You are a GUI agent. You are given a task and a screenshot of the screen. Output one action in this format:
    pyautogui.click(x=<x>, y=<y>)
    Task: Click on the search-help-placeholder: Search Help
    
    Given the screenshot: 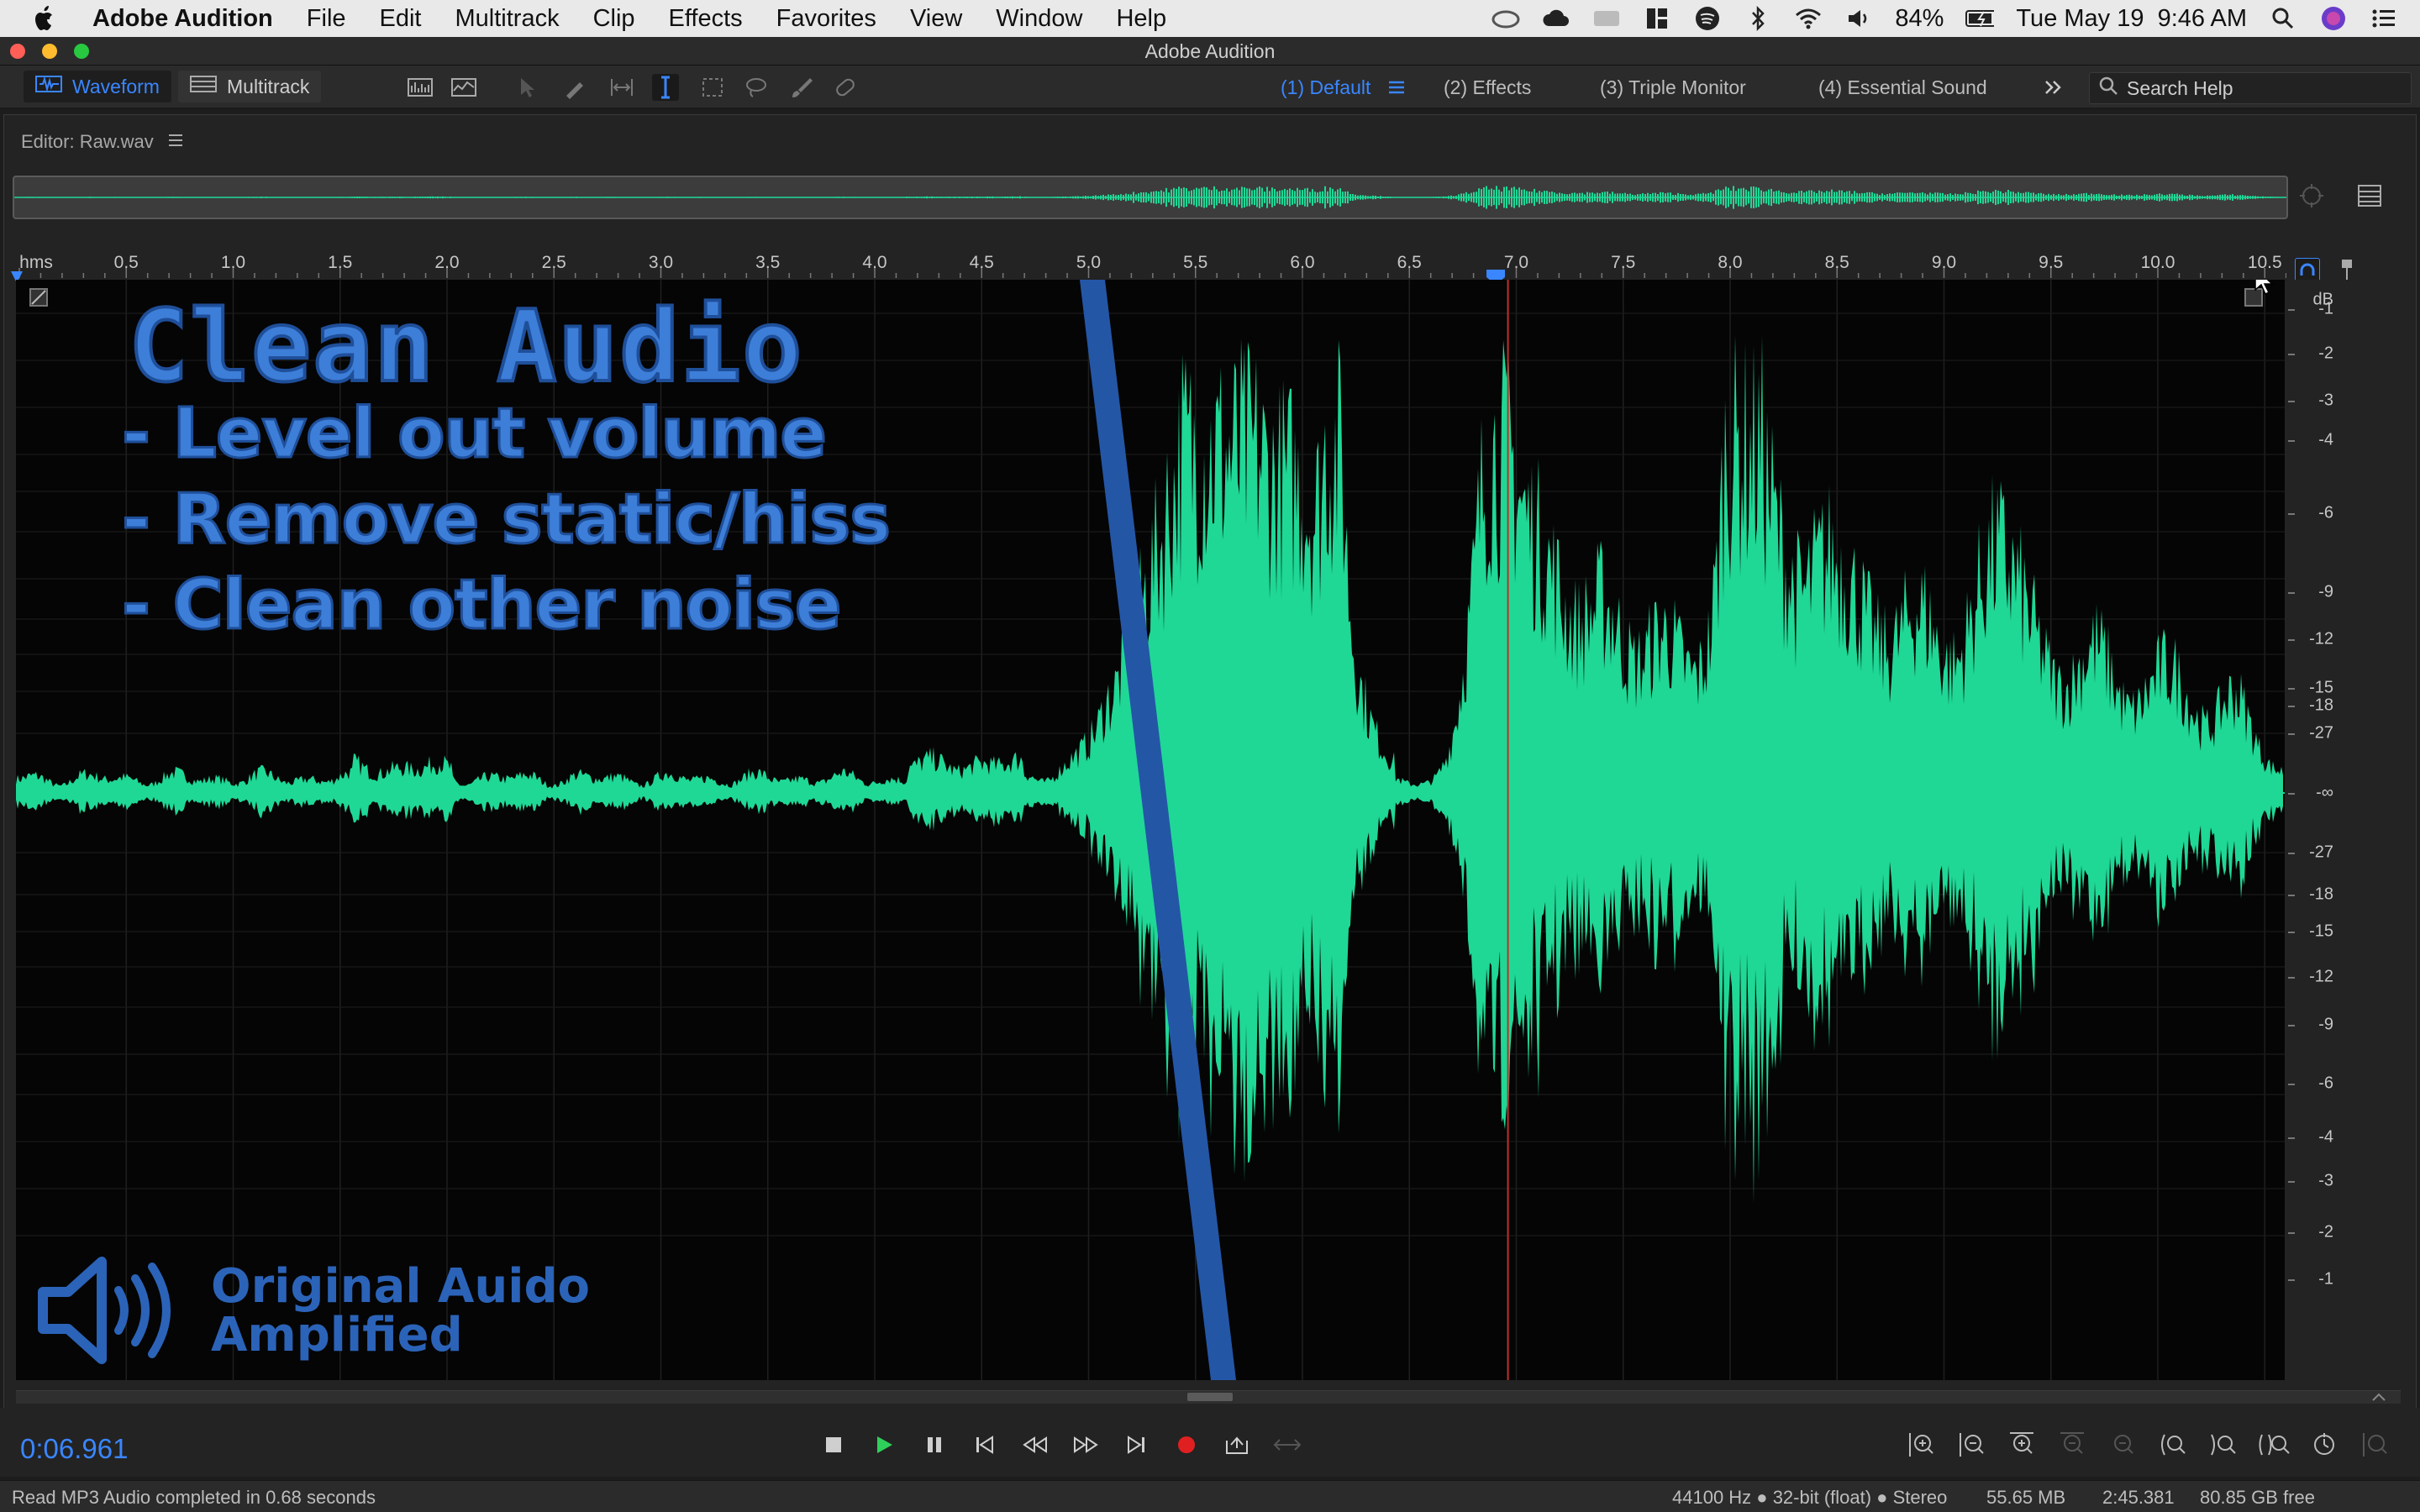 What is the action you would take?
    pyautogui.click(x=2180, y=87)
    